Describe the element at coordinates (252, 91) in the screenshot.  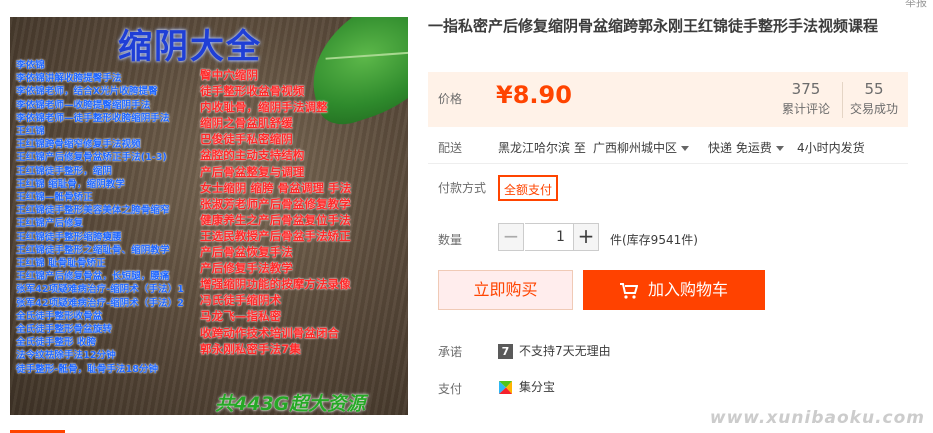
I see `image-right-line: 徒手整形收盆骨视频` at that location.